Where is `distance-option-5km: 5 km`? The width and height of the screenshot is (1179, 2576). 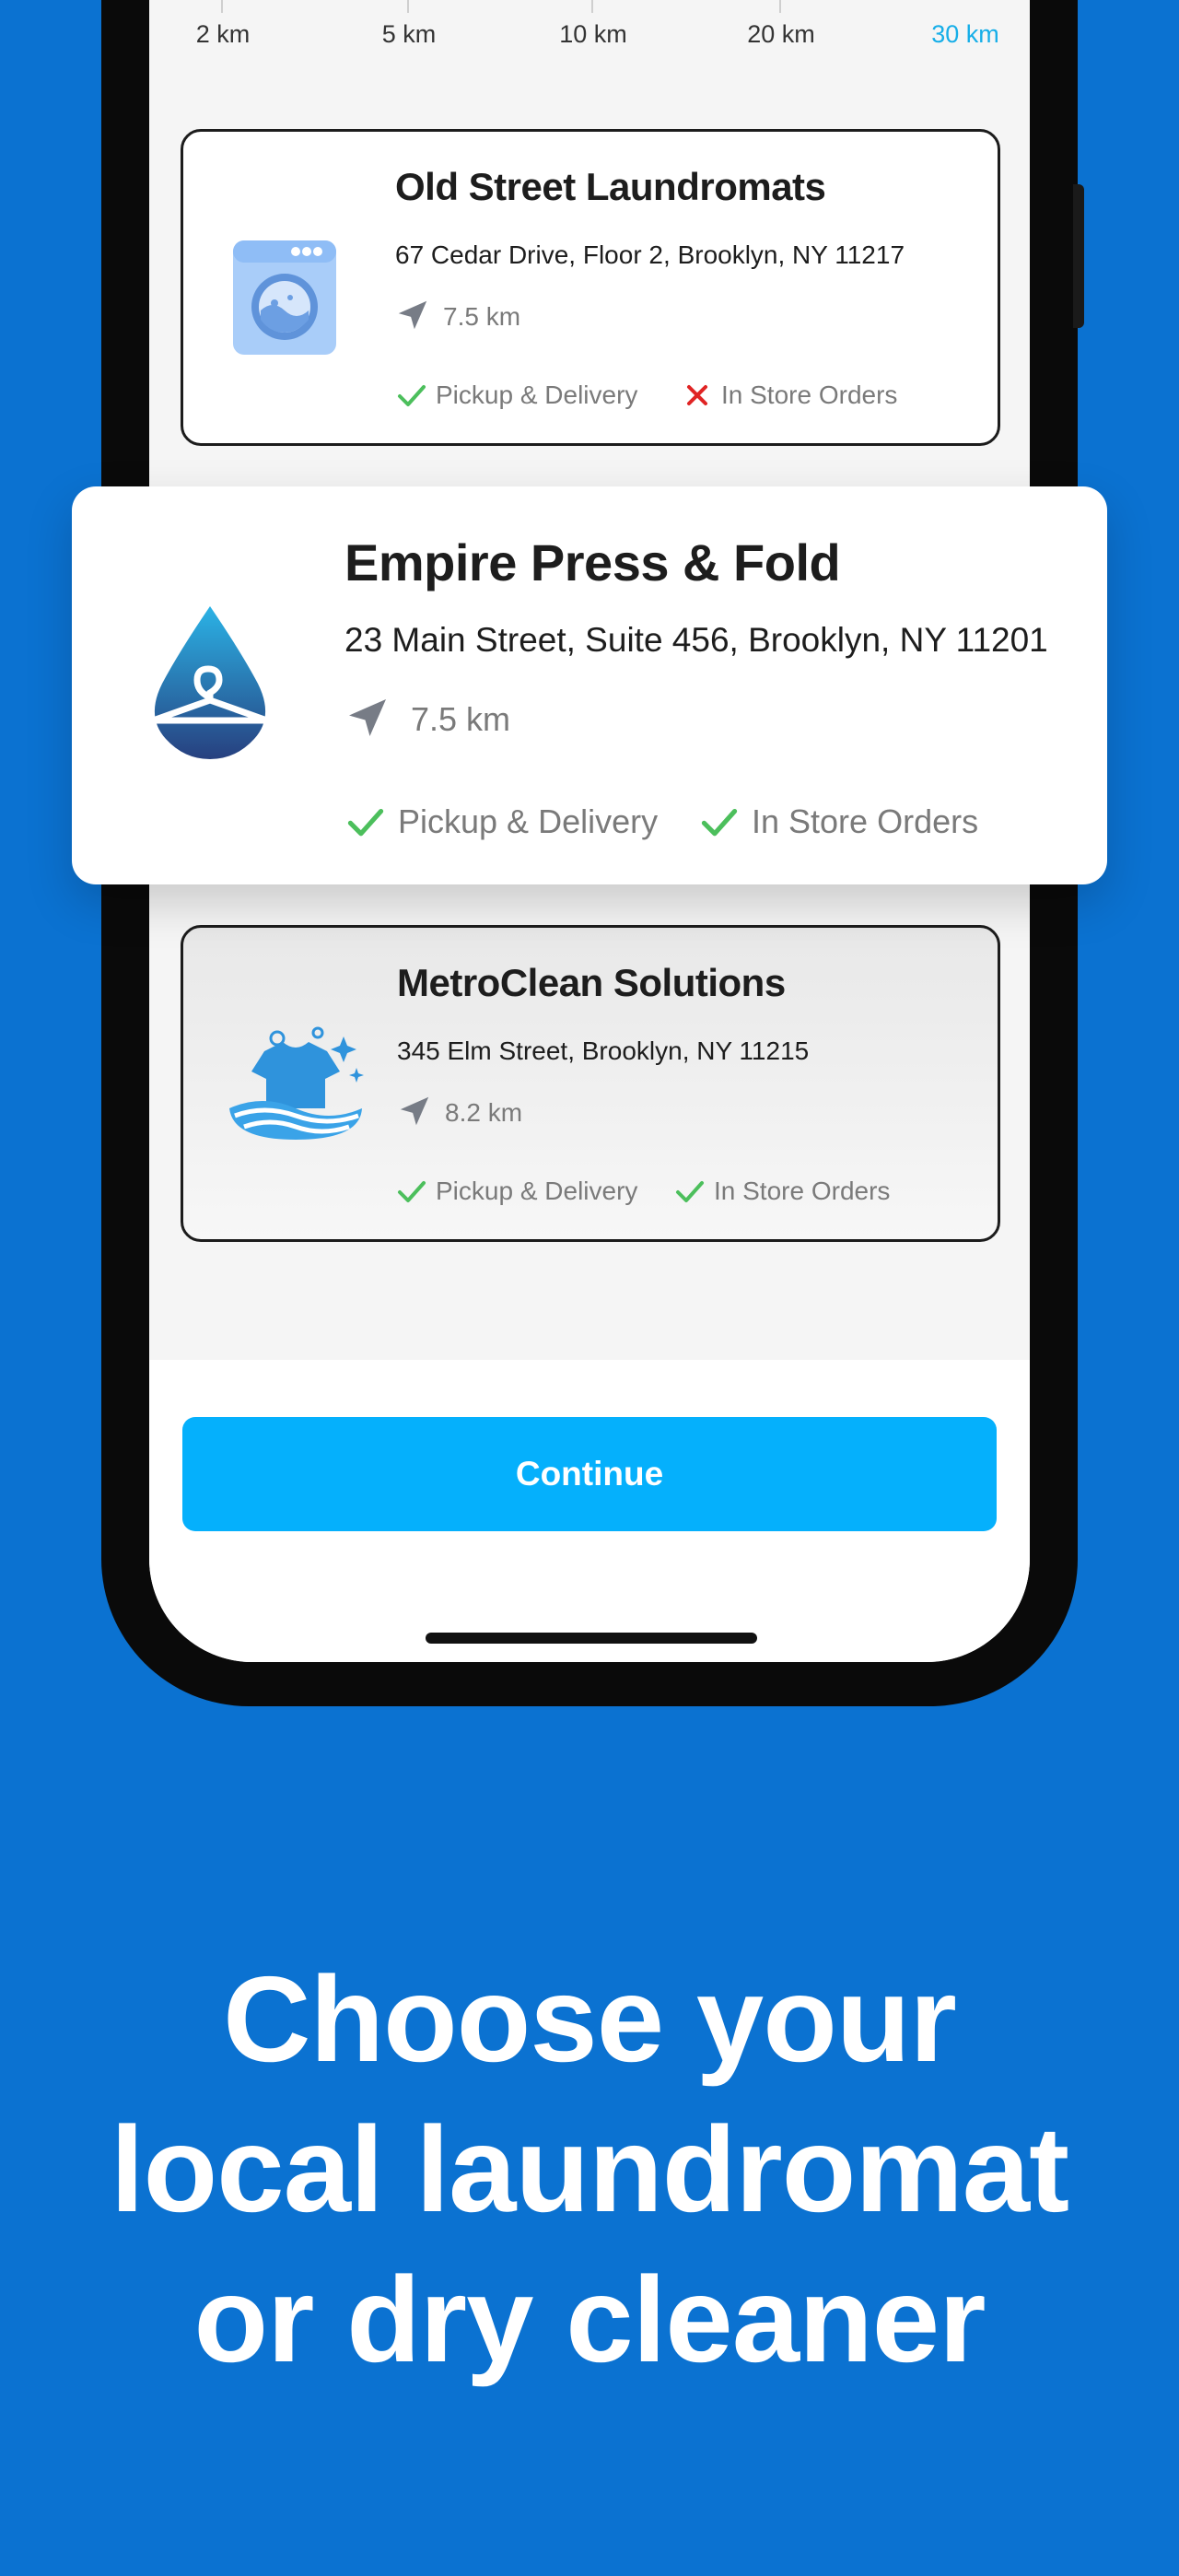
distance-option-5km: 5 km is located at coordinates (409, 34).